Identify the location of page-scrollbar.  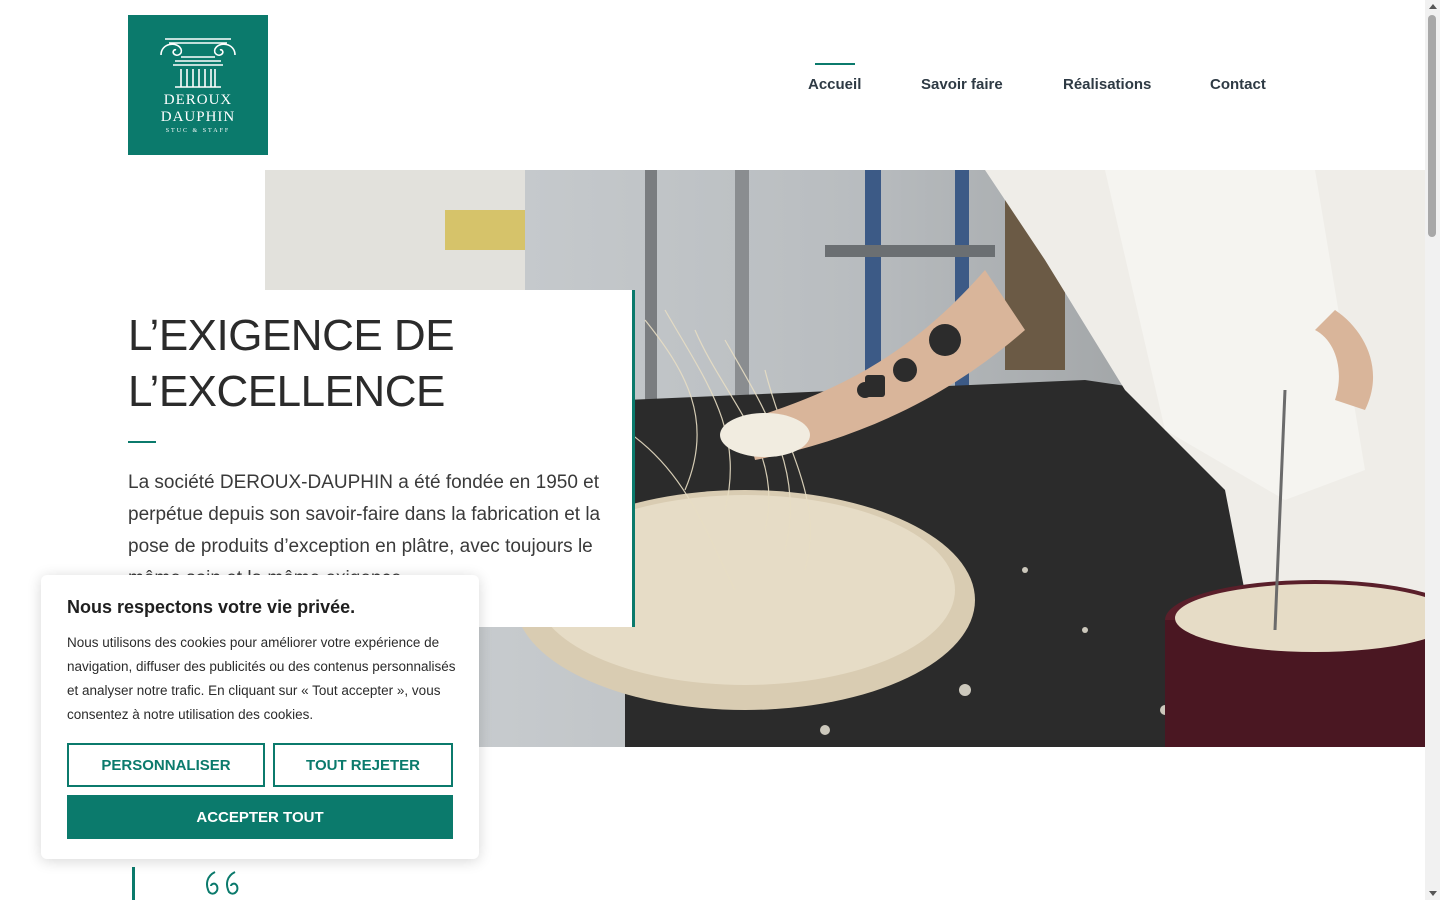
(1432, 450).